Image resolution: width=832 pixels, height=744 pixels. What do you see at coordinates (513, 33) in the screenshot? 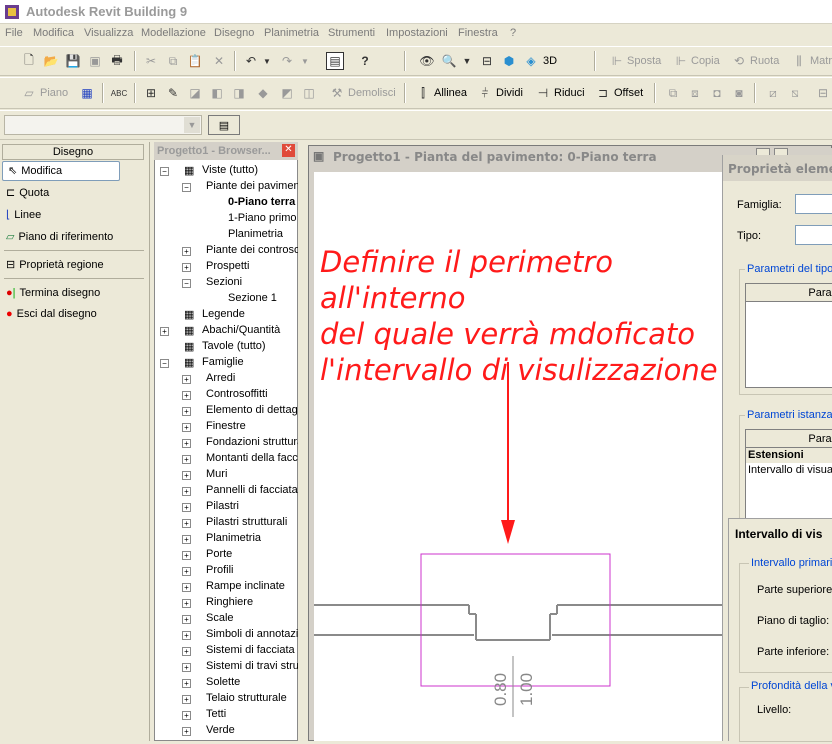
I see `menu-help: ?` at bounding box center [513, 33].